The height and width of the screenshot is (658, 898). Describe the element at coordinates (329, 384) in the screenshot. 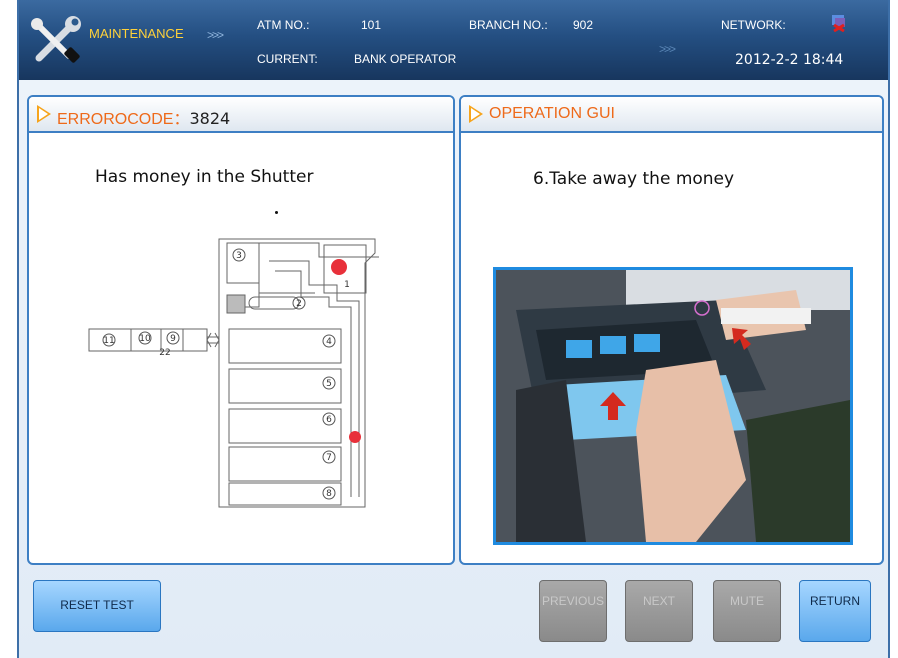

I see `svg-text: 5` at that location.